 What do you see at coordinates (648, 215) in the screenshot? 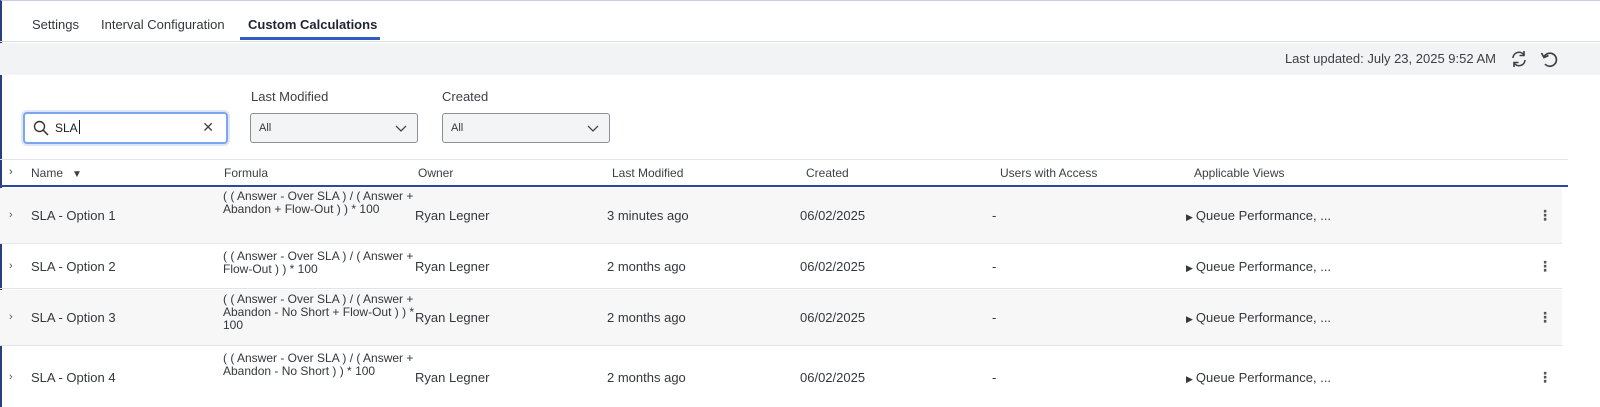
I see `row-last-modified: 3 minutes ago` at bounding box center [648, 215].